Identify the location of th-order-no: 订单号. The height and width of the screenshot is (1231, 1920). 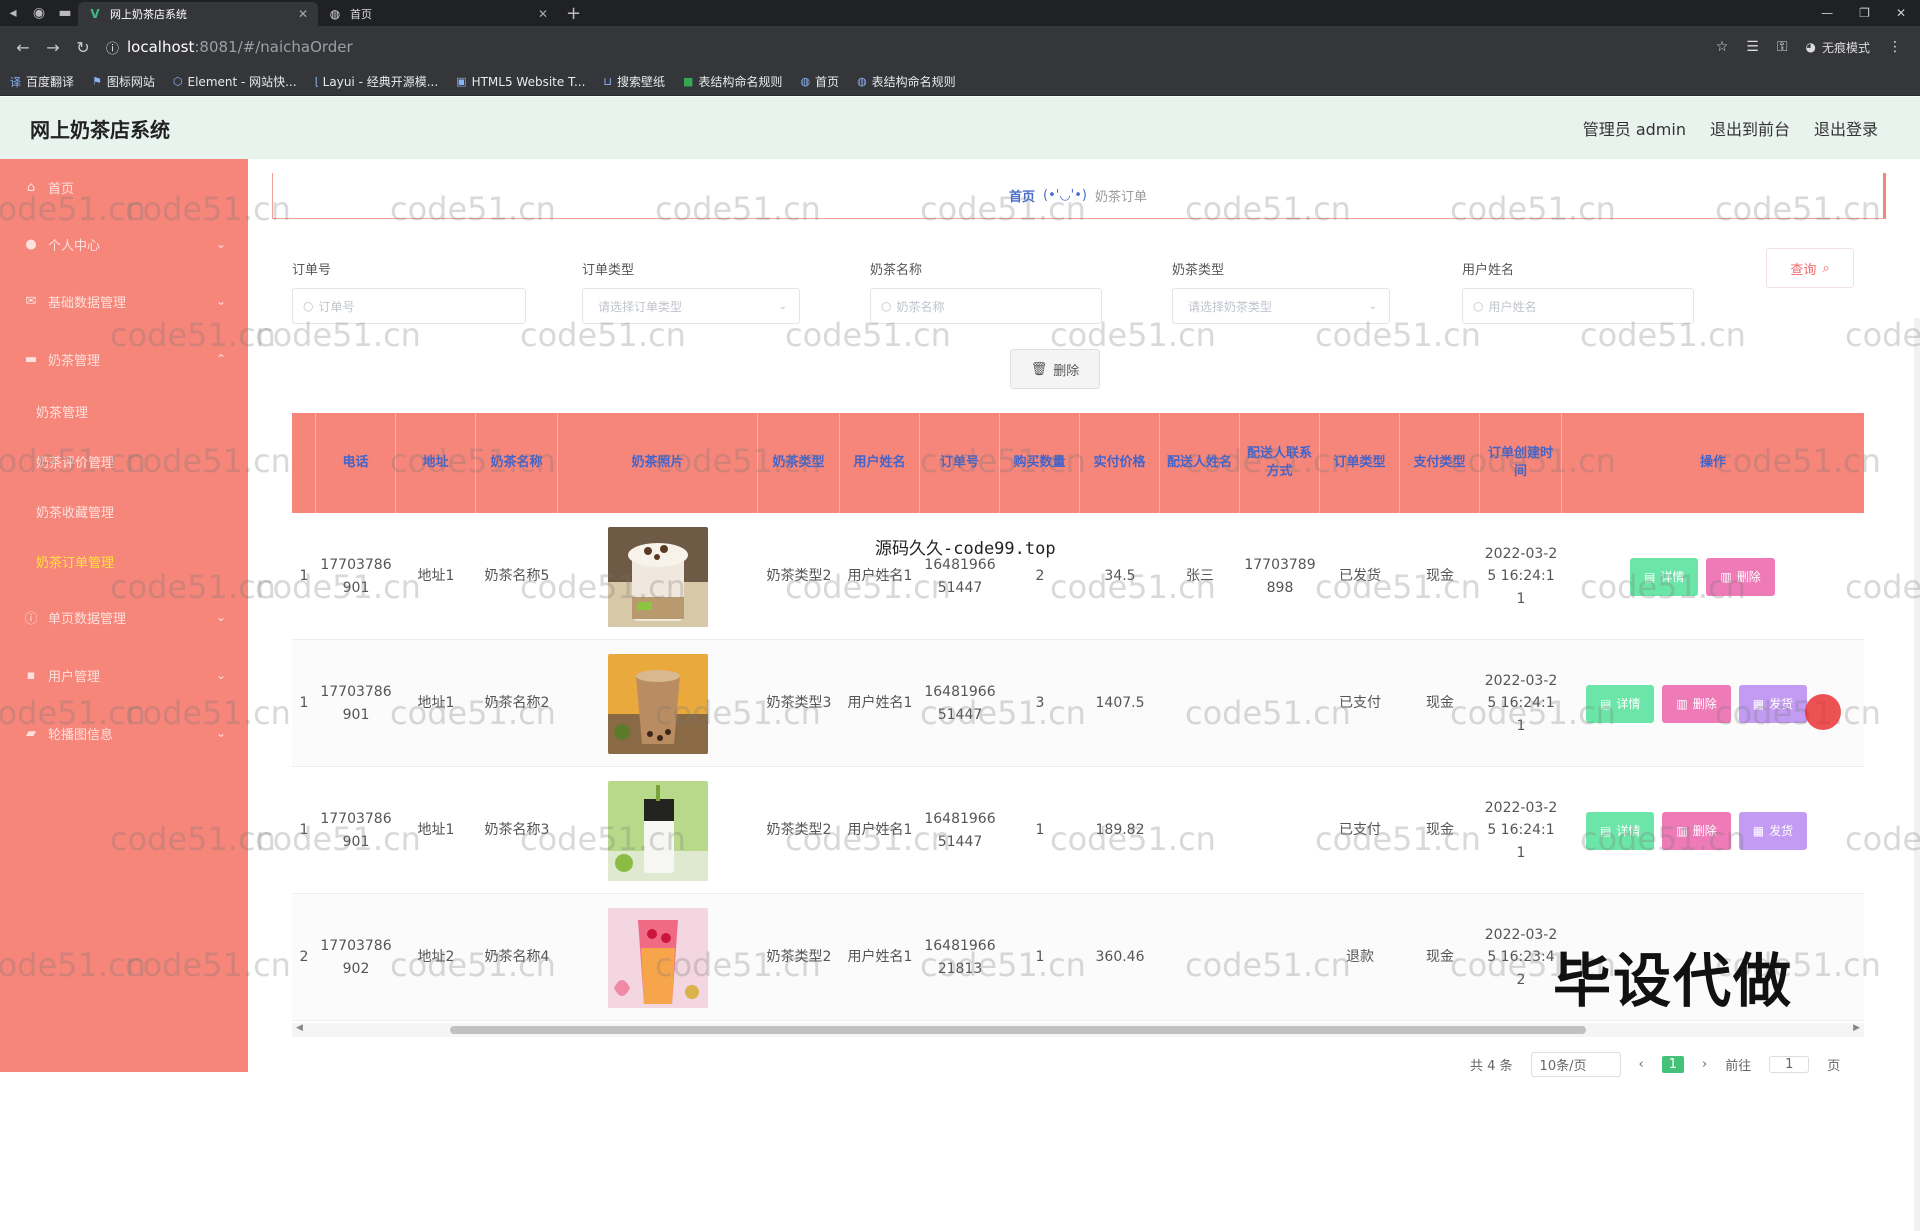
(960, 463).